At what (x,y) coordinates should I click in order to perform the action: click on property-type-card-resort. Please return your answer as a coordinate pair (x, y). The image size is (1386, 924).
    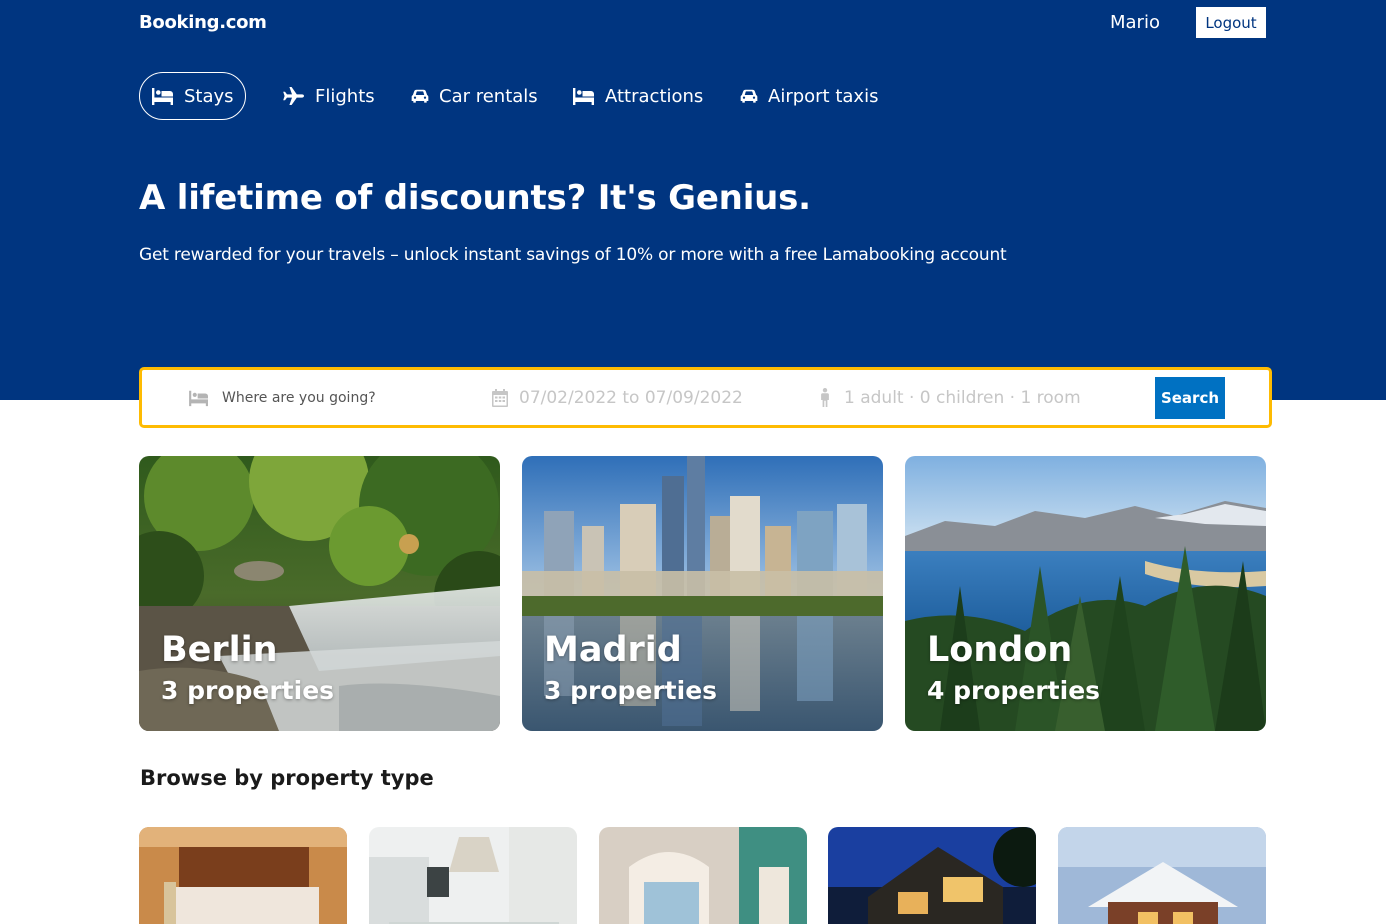
    Looking at the image, I should click on (703, 875).